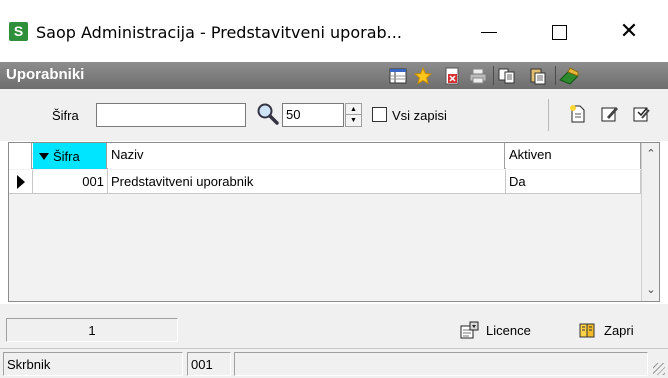 This screenshot has height=378, width=668. I want to click on app-logo-icon: S, so click(18, 31).